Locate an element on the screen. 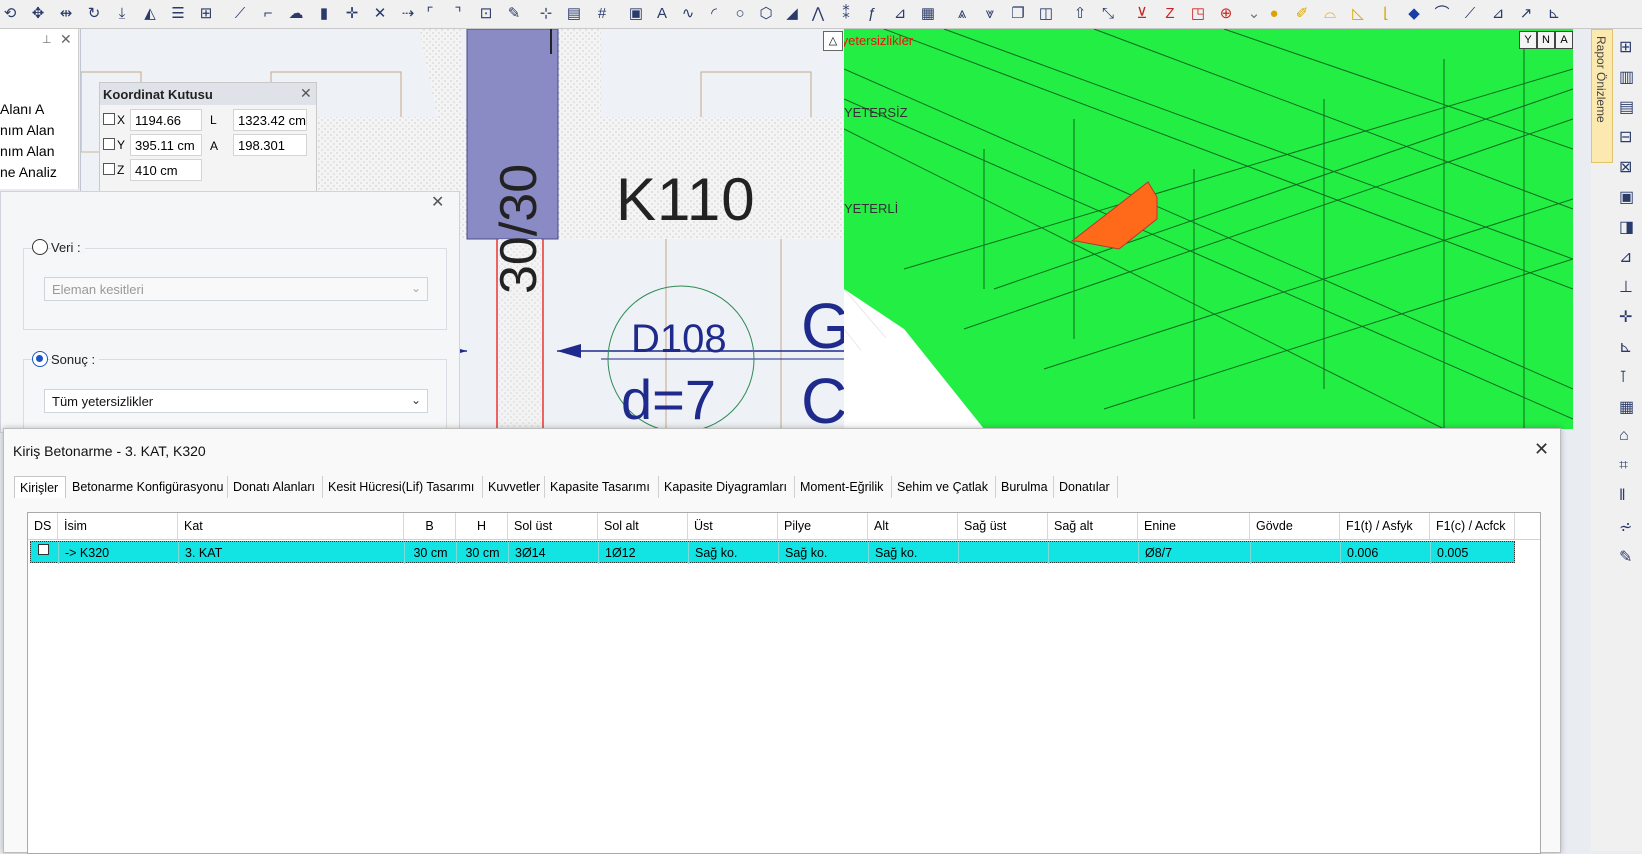 The image size is (1642, 854). sidebar-tool-6-icon: ▣ is located at coordinates (1626, 197).